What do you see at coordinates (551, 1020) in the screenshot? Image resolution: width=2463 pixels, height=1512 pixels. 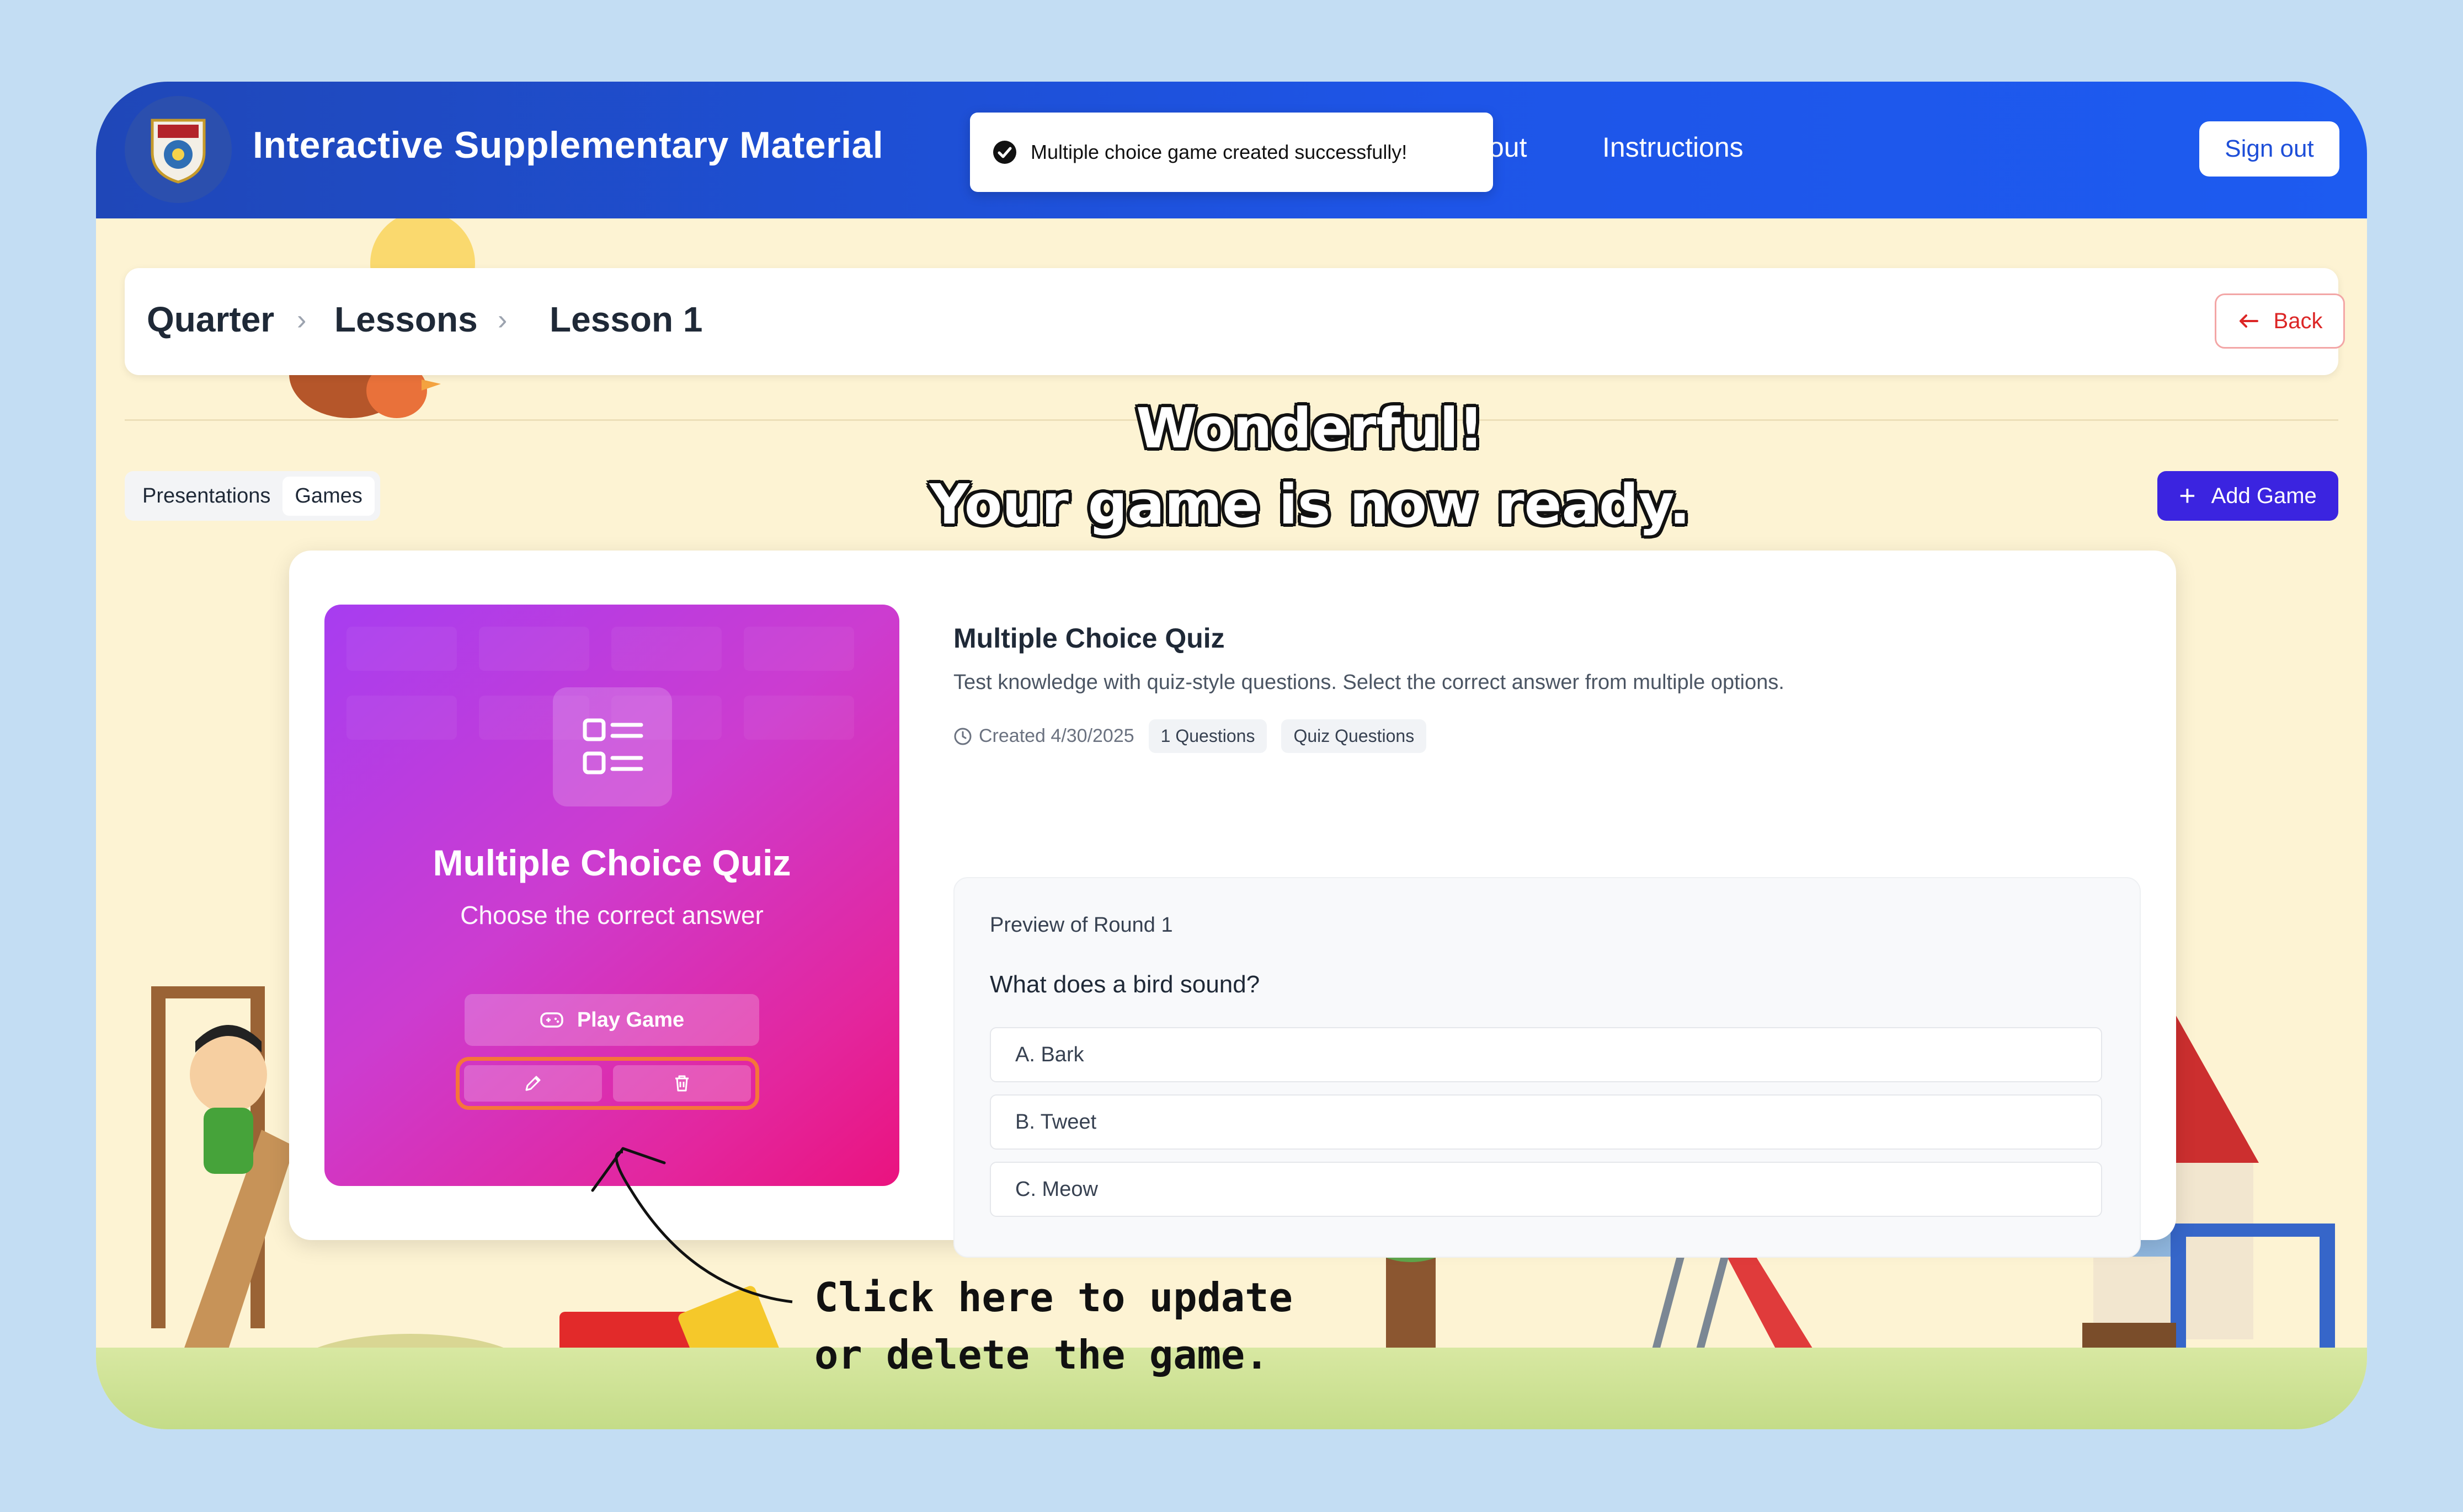 I see `gamepad-icon` at bounding box center [551, 1020].